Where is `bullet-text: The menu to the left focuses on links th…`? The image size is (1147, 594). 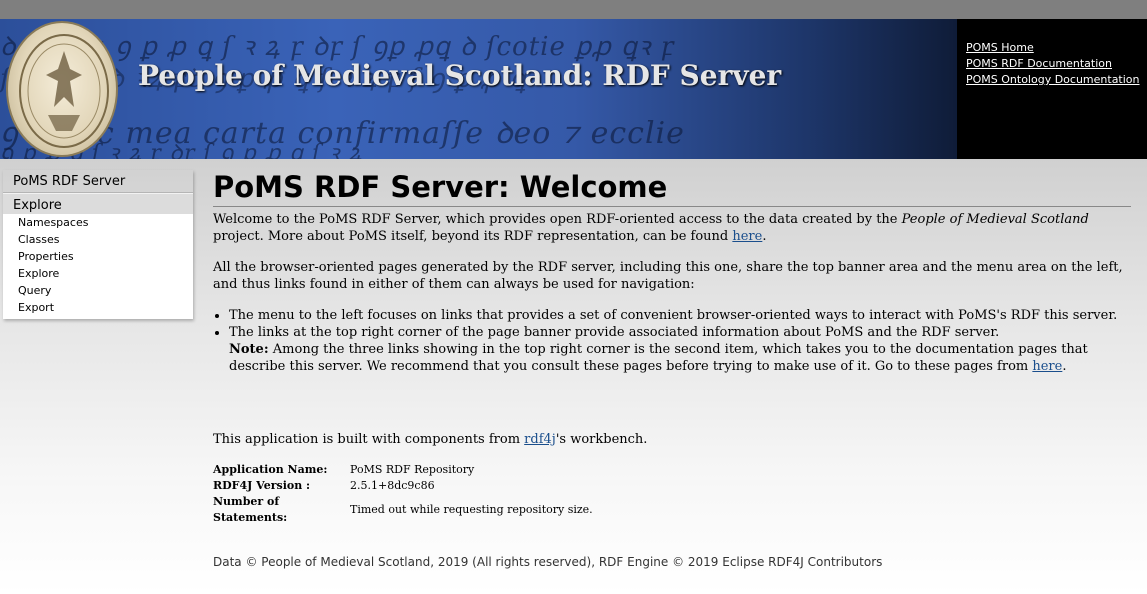
bullet-text: The menu to the left focuses on links th… is located at coordinates (673, 315).